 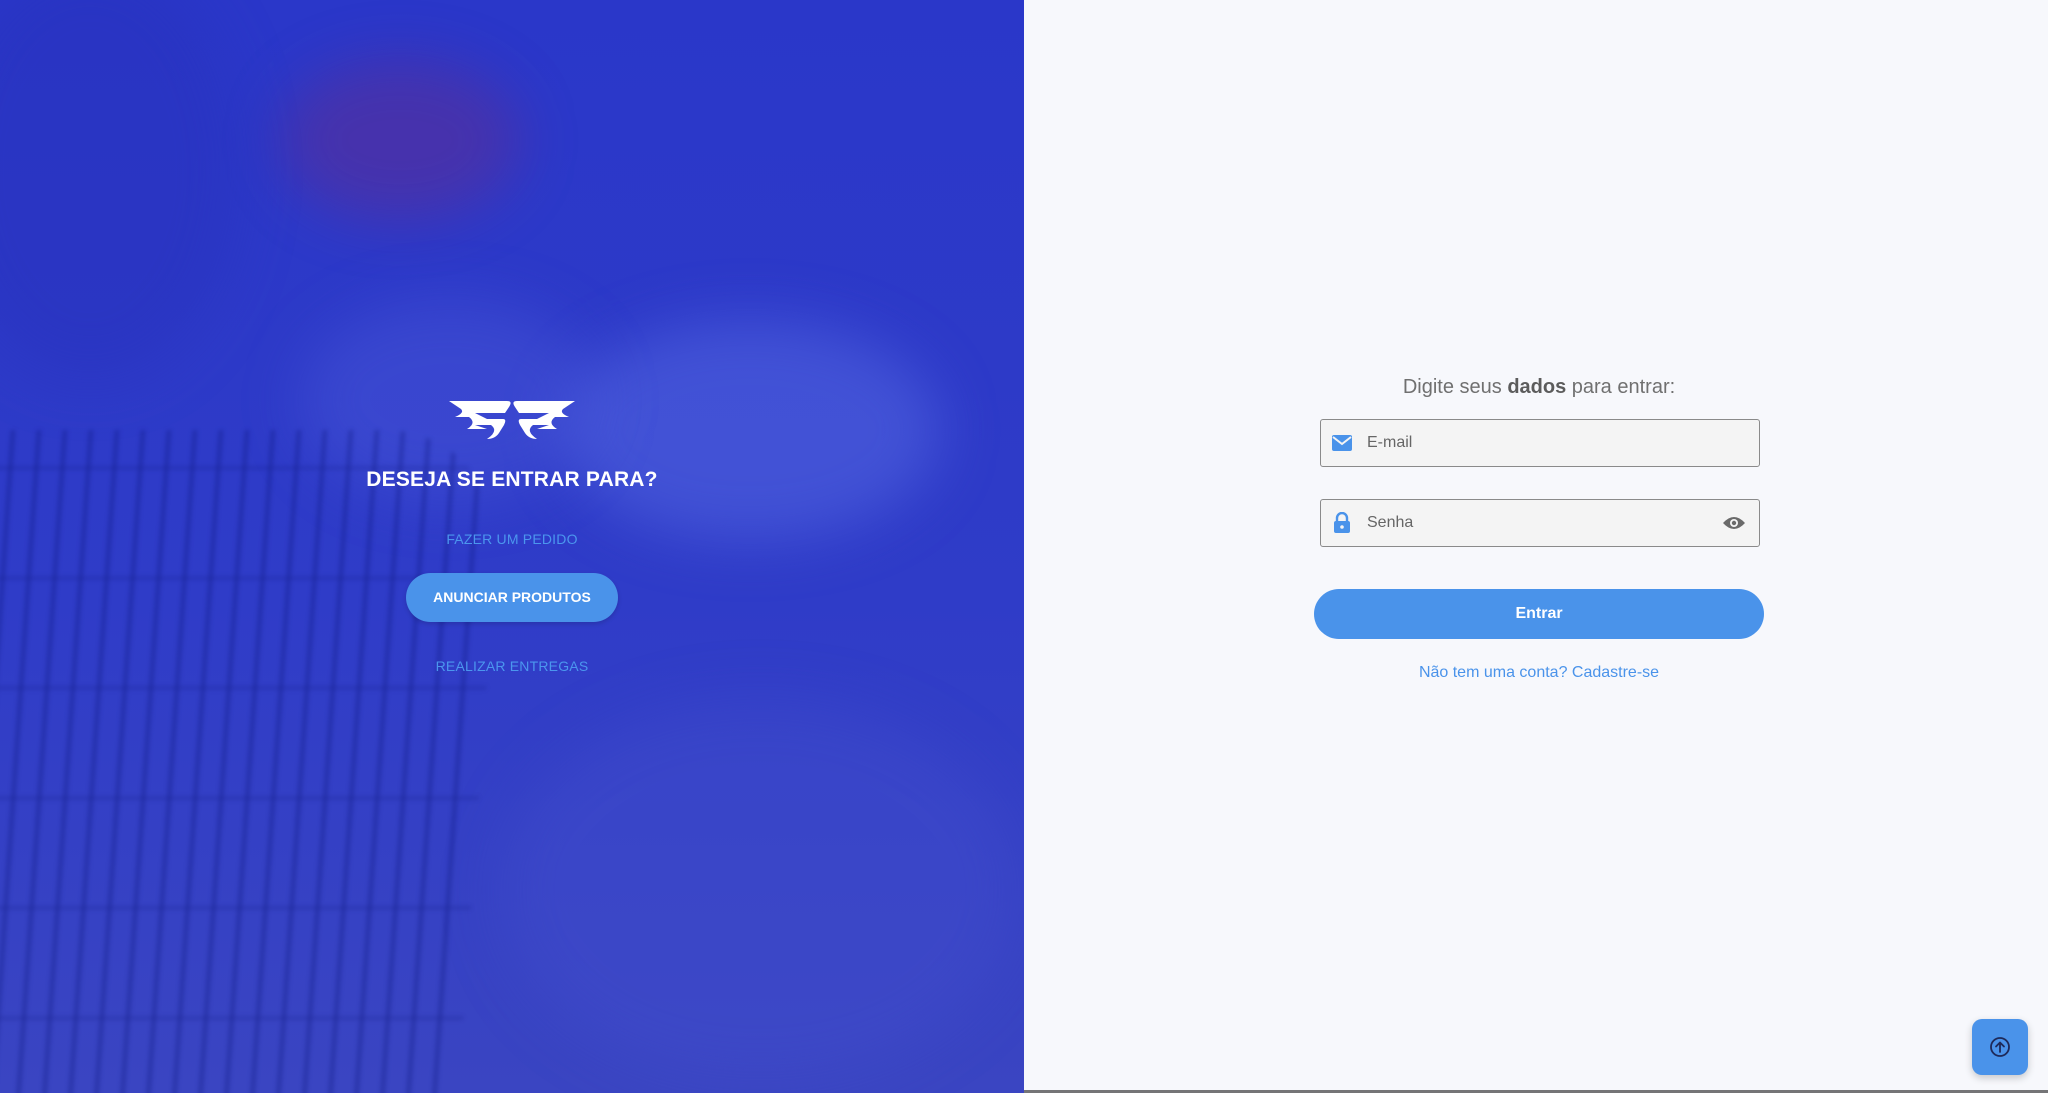 I want to click on password-input, so click(x=1543, y=523).